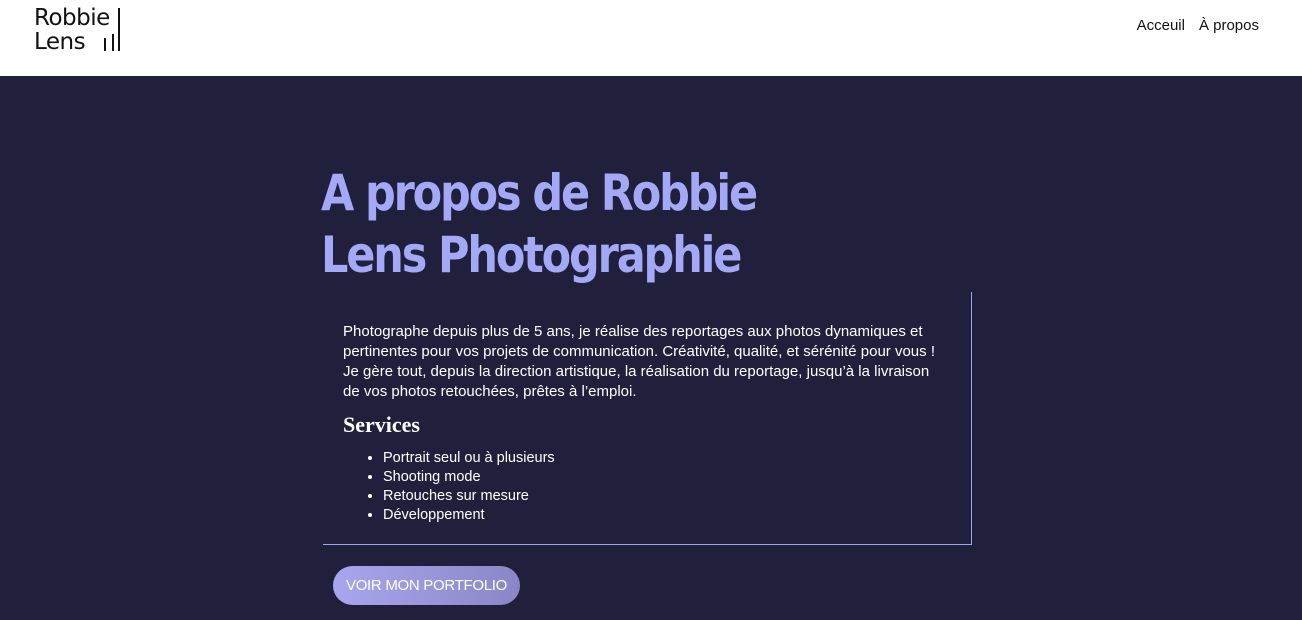 The image size is (1302, 620). I want to click on logo-text-robbie: Robbie, so click(72, 18).